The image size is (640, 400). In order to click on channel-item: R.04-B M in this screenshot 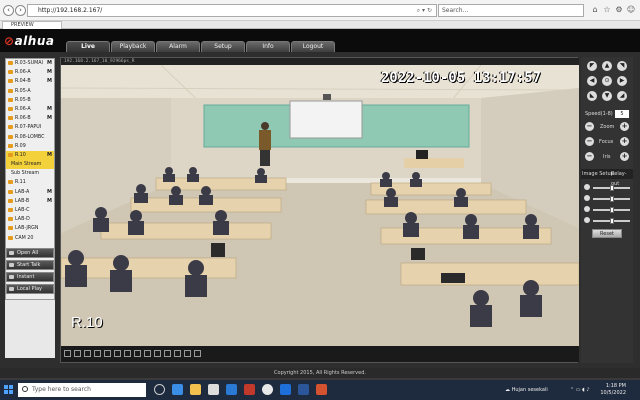, I will do `click(30, 81)`.